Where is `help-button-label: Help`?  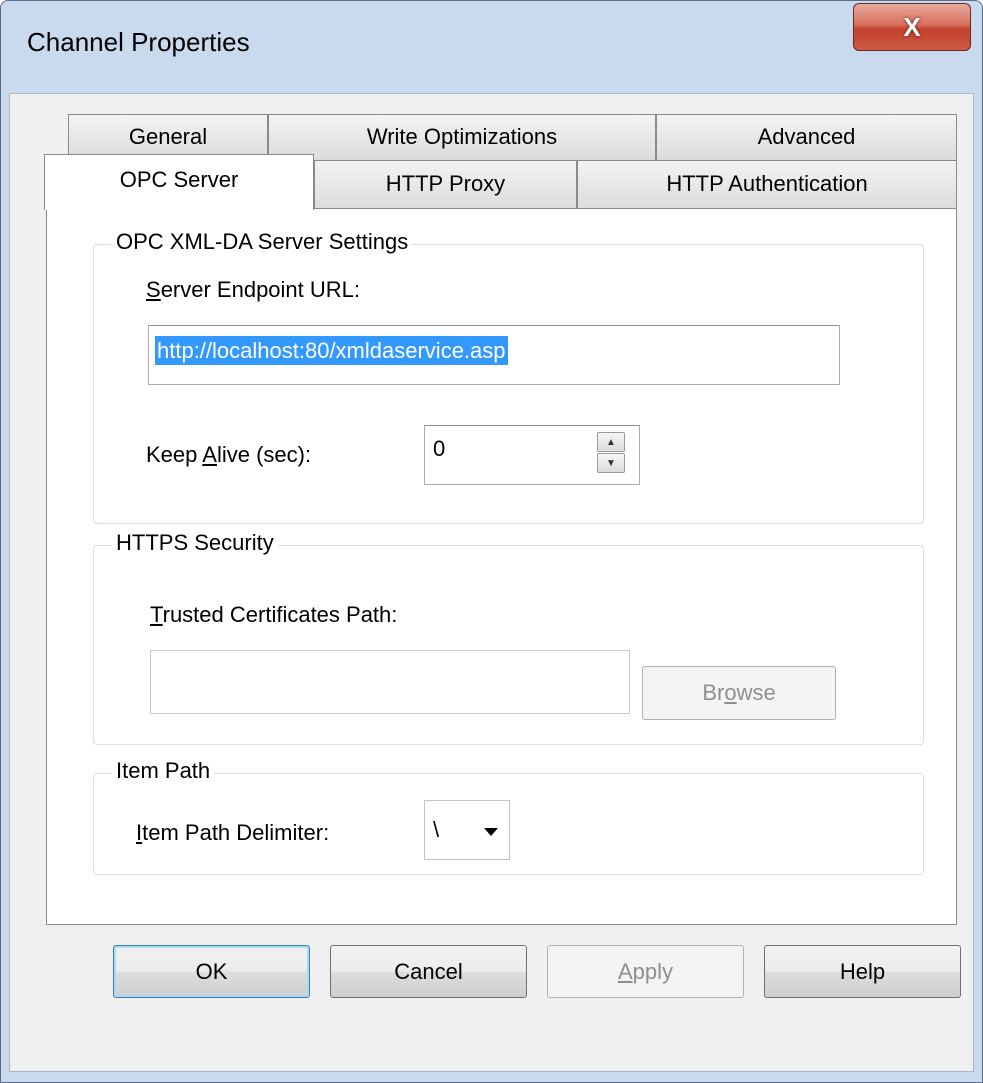
help-button-label: Help is located at coordinates (862, 971).